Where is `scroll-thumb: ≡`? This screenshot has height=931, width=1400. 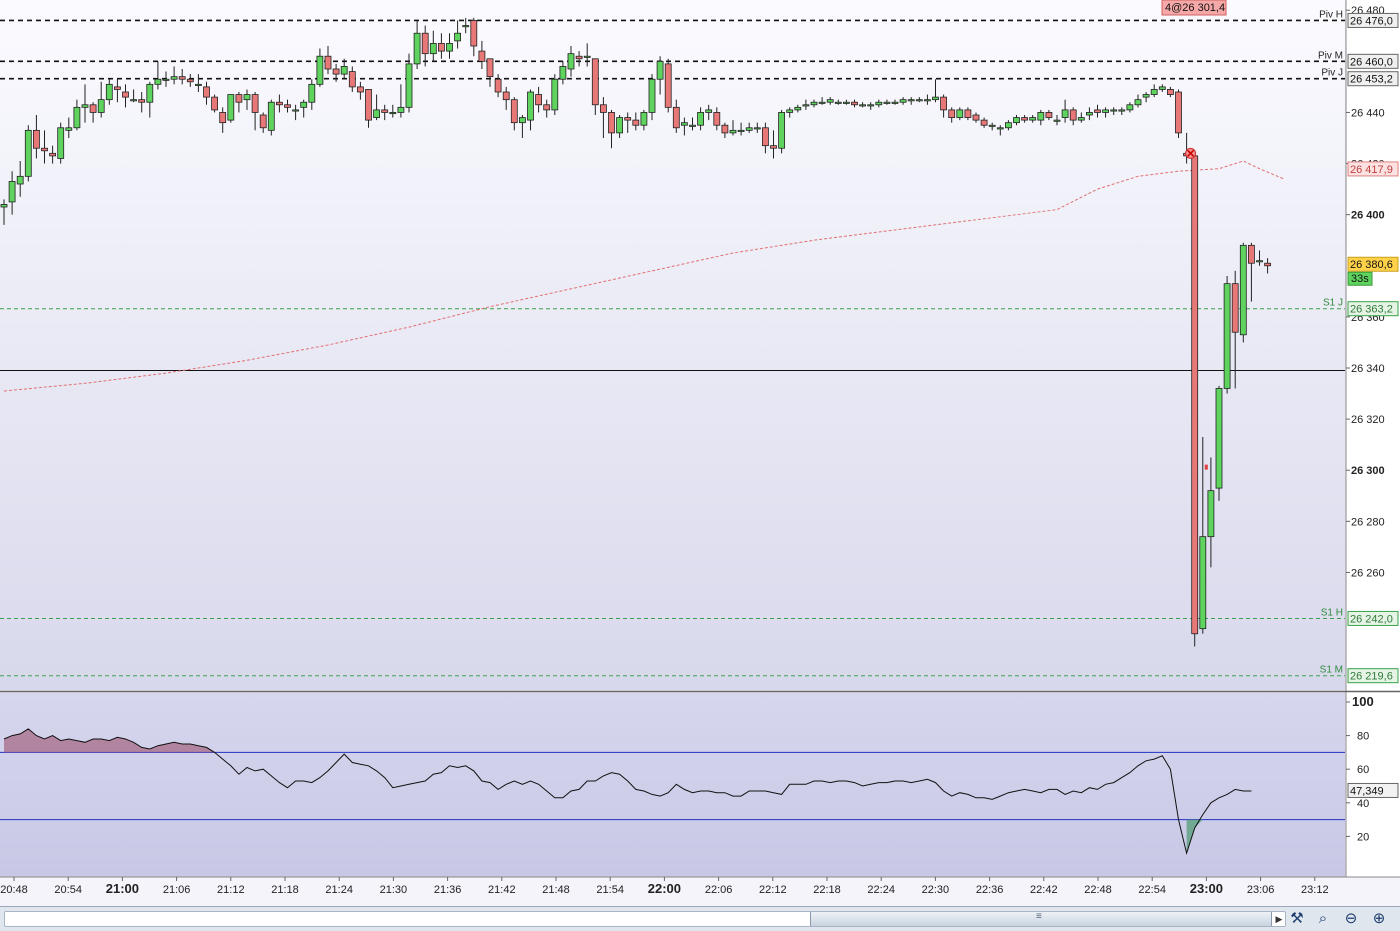
scroll-thumb: ≡ is located at coordinates (1041, 918).